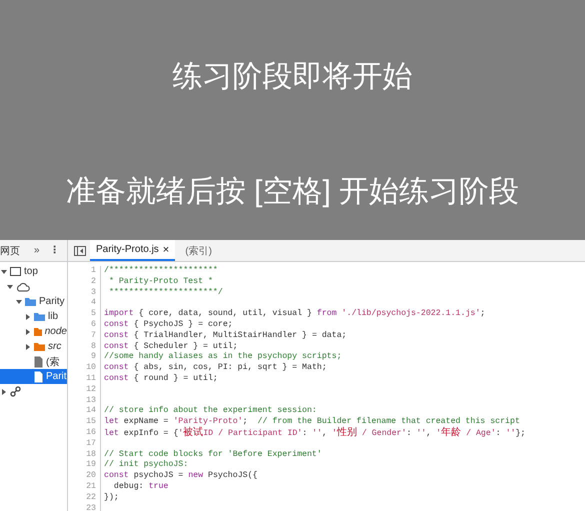 This screenshot has width=585, height=511. I want to click on code-line: //some handy aliases as in the psychopy scripts;, so click(222, 357).